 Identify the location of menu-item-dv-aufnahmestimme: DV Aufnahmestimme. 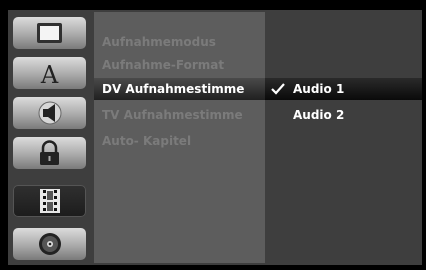
(179, 89).